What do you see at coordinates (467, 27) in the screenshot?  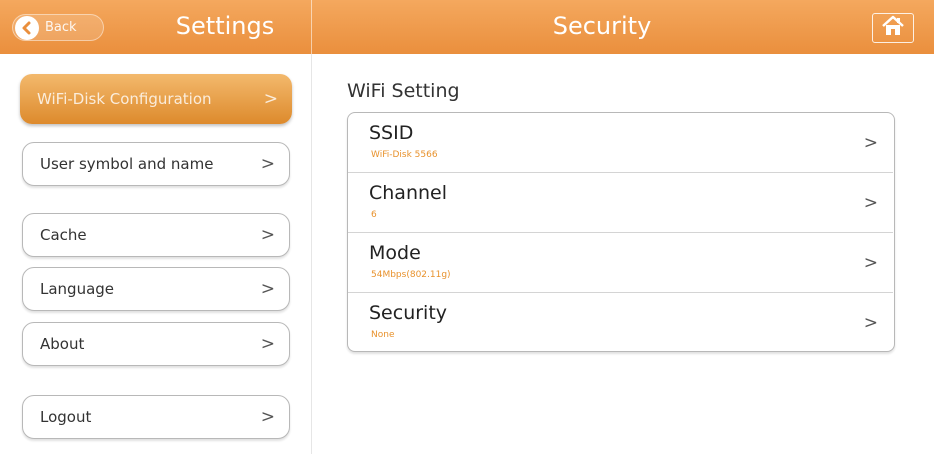 I see `header-bar: Back Settings Security` at bounding box center [467, 27].